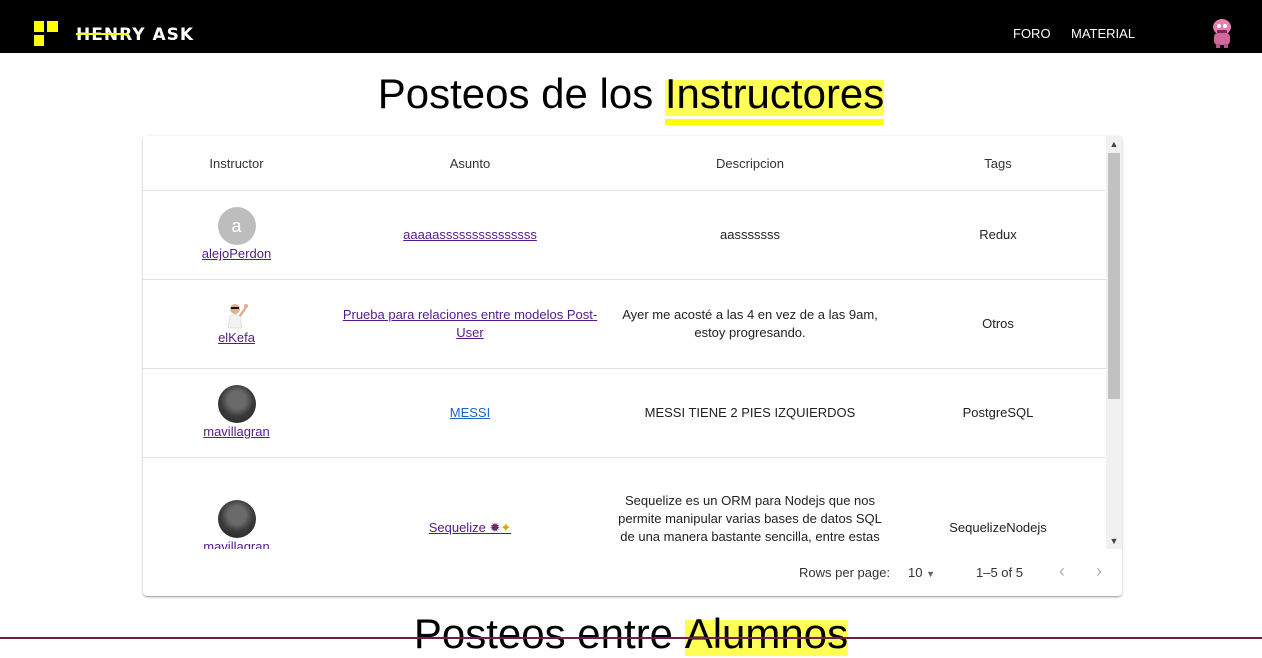  I want to click on scroll-down-arrow-icon: ▼, so click(1114, 541).